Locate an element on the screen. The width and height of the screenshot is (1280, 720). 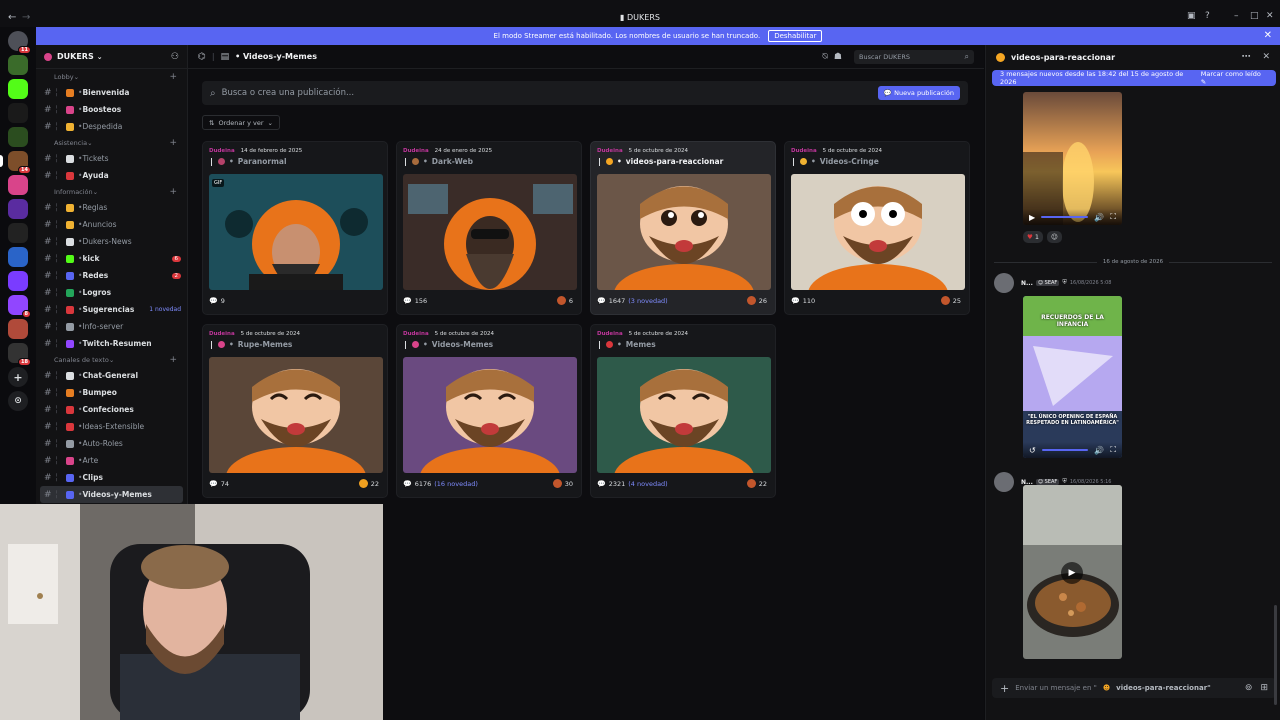
more-options-icon: ⋯ is located at coordinates (1245, 57).